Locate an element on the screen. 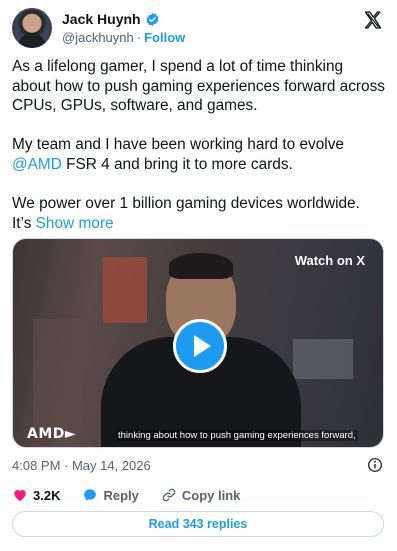  like-count: 3.2K is located at coordinates (47, 495).